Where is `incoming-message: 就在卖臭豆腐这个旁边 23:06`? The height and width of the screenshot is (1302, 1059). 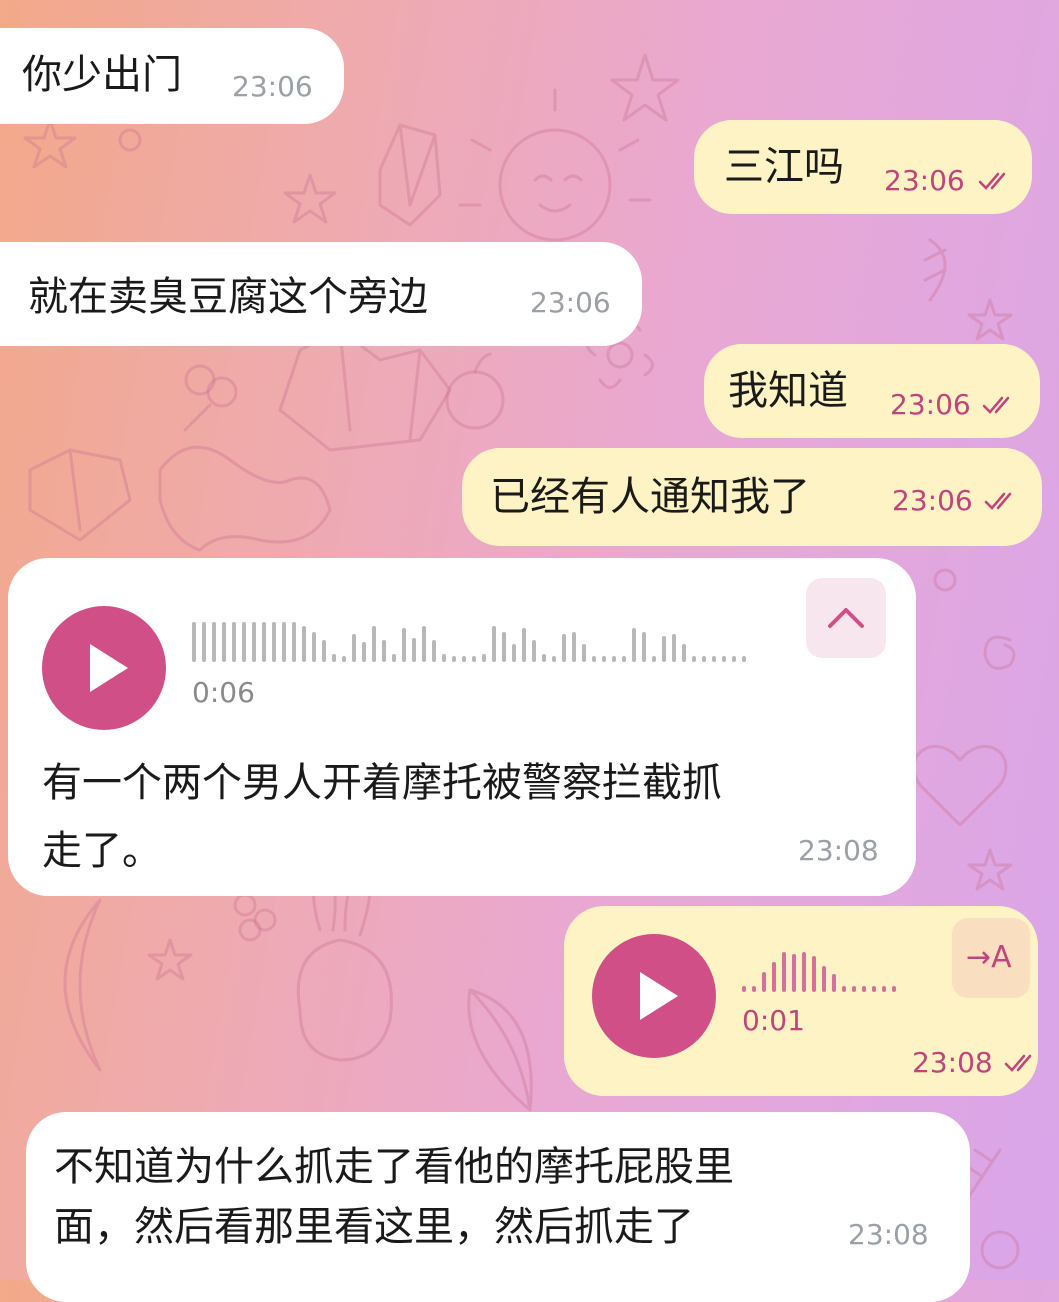
incoming-message: 就在卖臭豆腐这个旁边 23:06 is located at coordinates (321, 294).